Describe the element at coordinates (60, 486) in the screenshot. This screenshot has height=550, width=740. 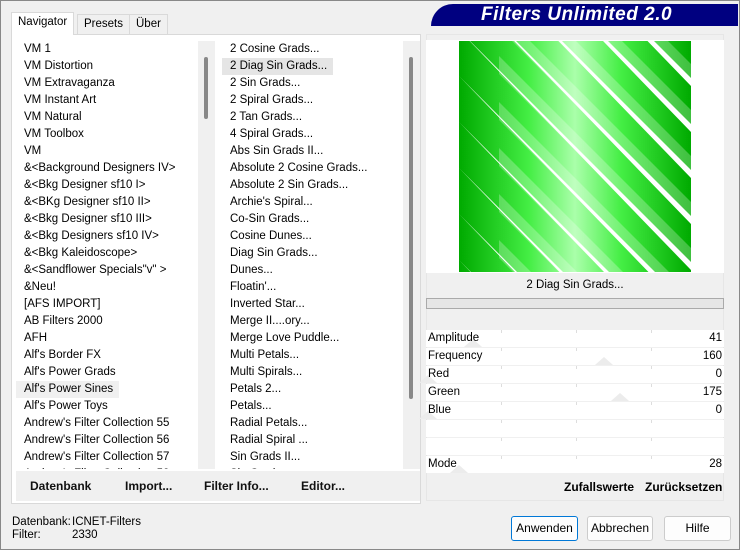
I see `database-button: Datenbank` at that location.